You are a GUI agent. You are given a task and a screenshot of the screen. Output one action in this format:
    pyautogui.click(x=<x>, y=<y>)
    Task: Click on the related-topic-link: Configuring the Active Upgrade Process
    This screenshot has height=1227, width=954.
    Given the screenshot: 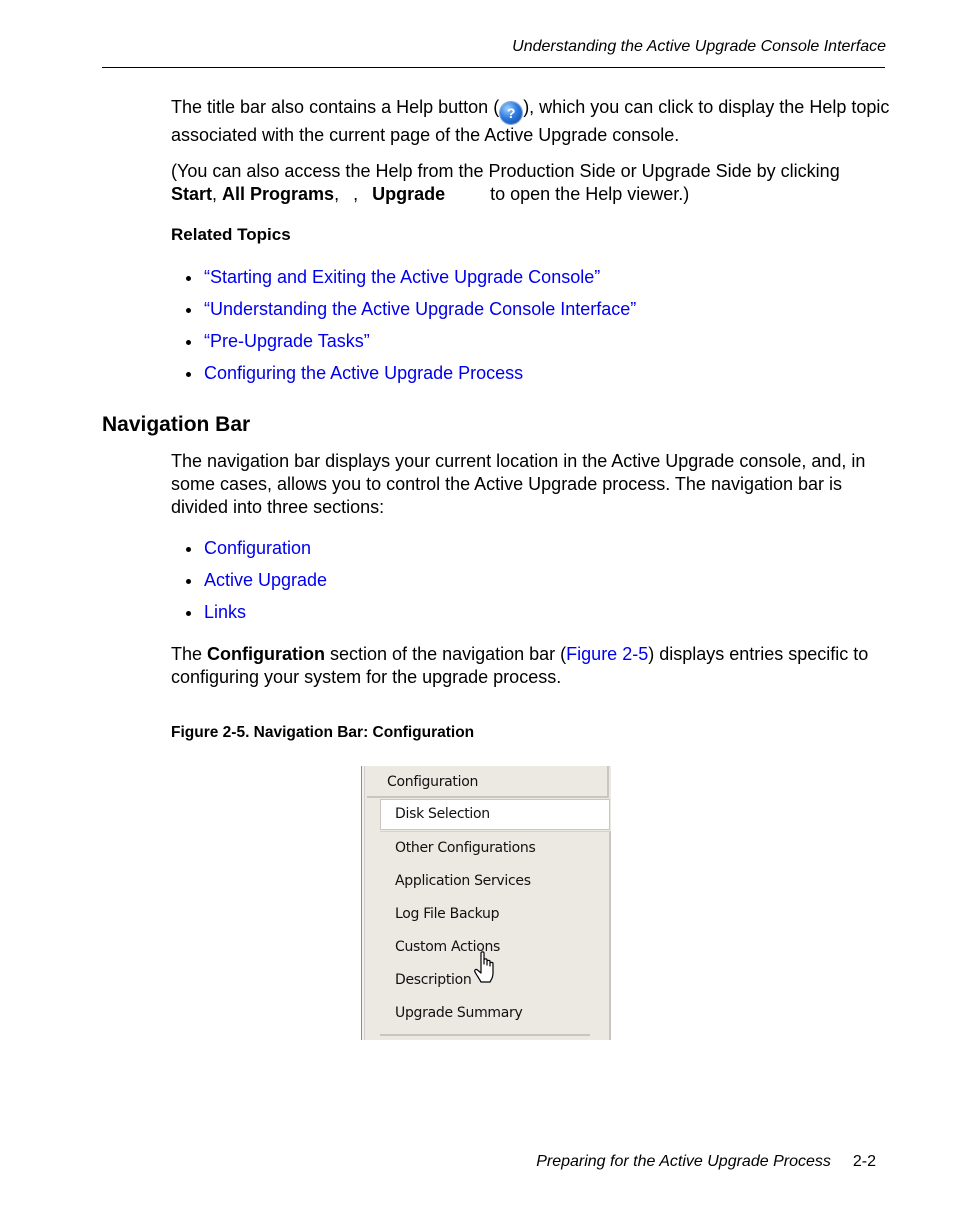 What is the action you would take?
    pyautogui.click(x=363, y=373)
    